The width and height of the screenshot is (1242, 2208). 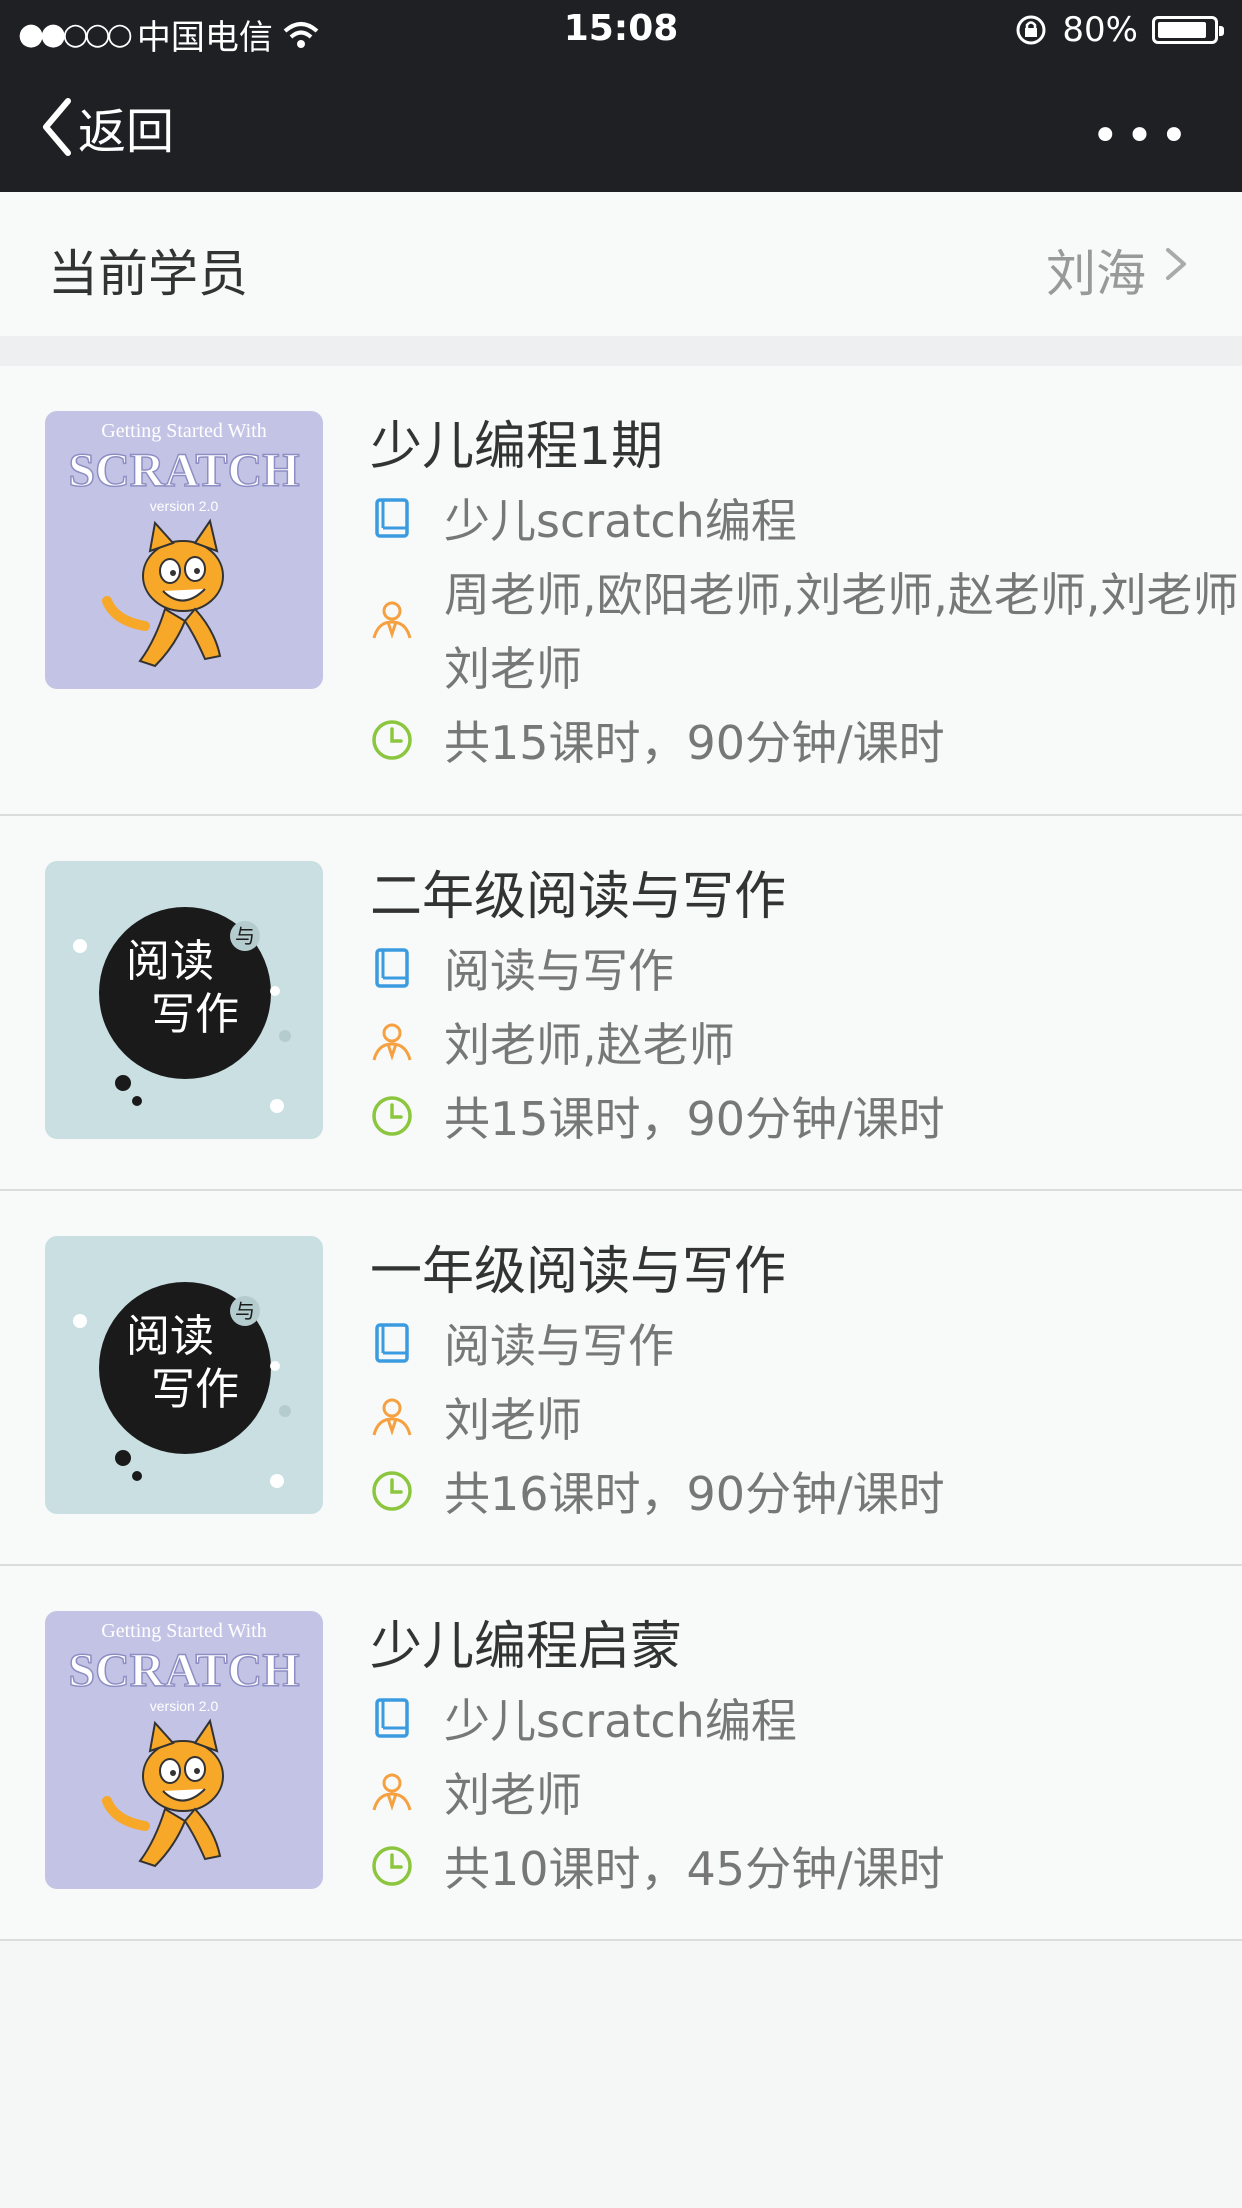 What do you see at coordinates (126, 132) in the screenshot?
I see `back-label: 返回` at bounding box center [126, 132].